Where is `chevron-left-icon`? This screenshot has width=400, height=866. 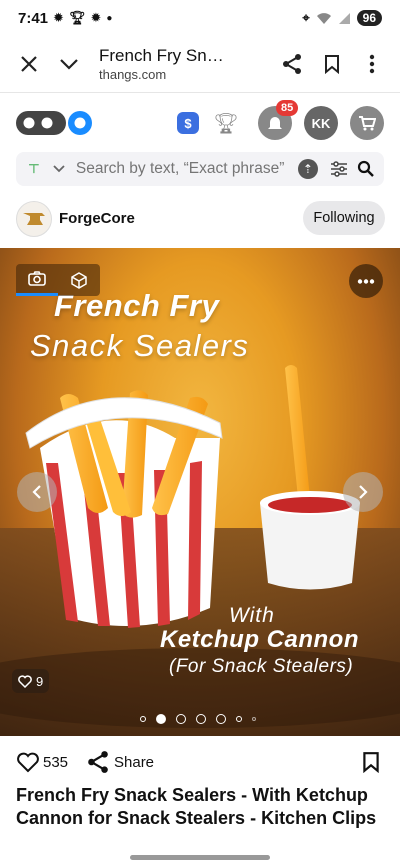
chevron-left-icon is located at coordinates (36, 492).